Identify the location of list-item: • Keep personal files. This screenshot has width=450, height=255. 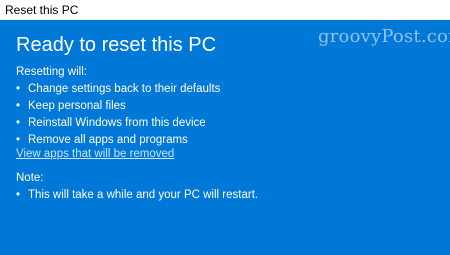
(118, 106).